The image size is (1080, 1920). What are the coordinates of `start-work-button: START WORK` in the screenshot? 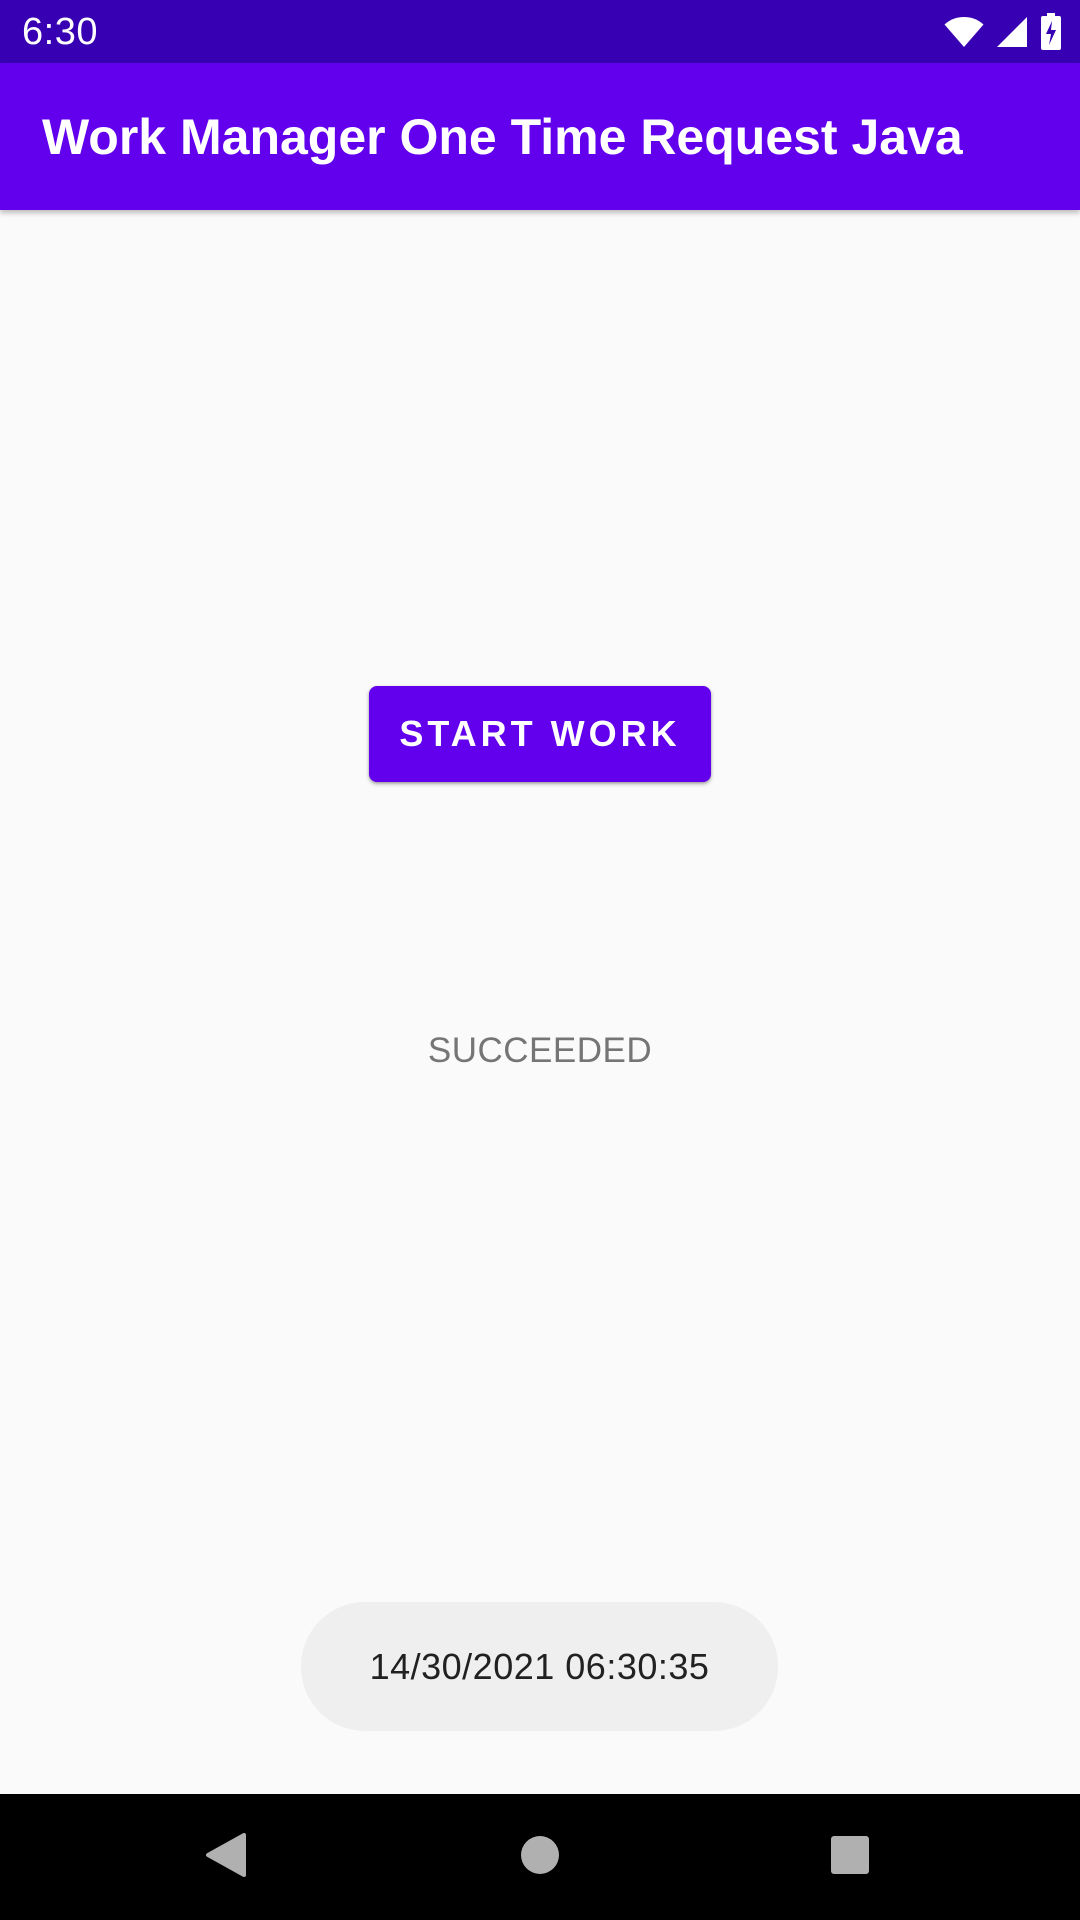 It's located at (540, 734).